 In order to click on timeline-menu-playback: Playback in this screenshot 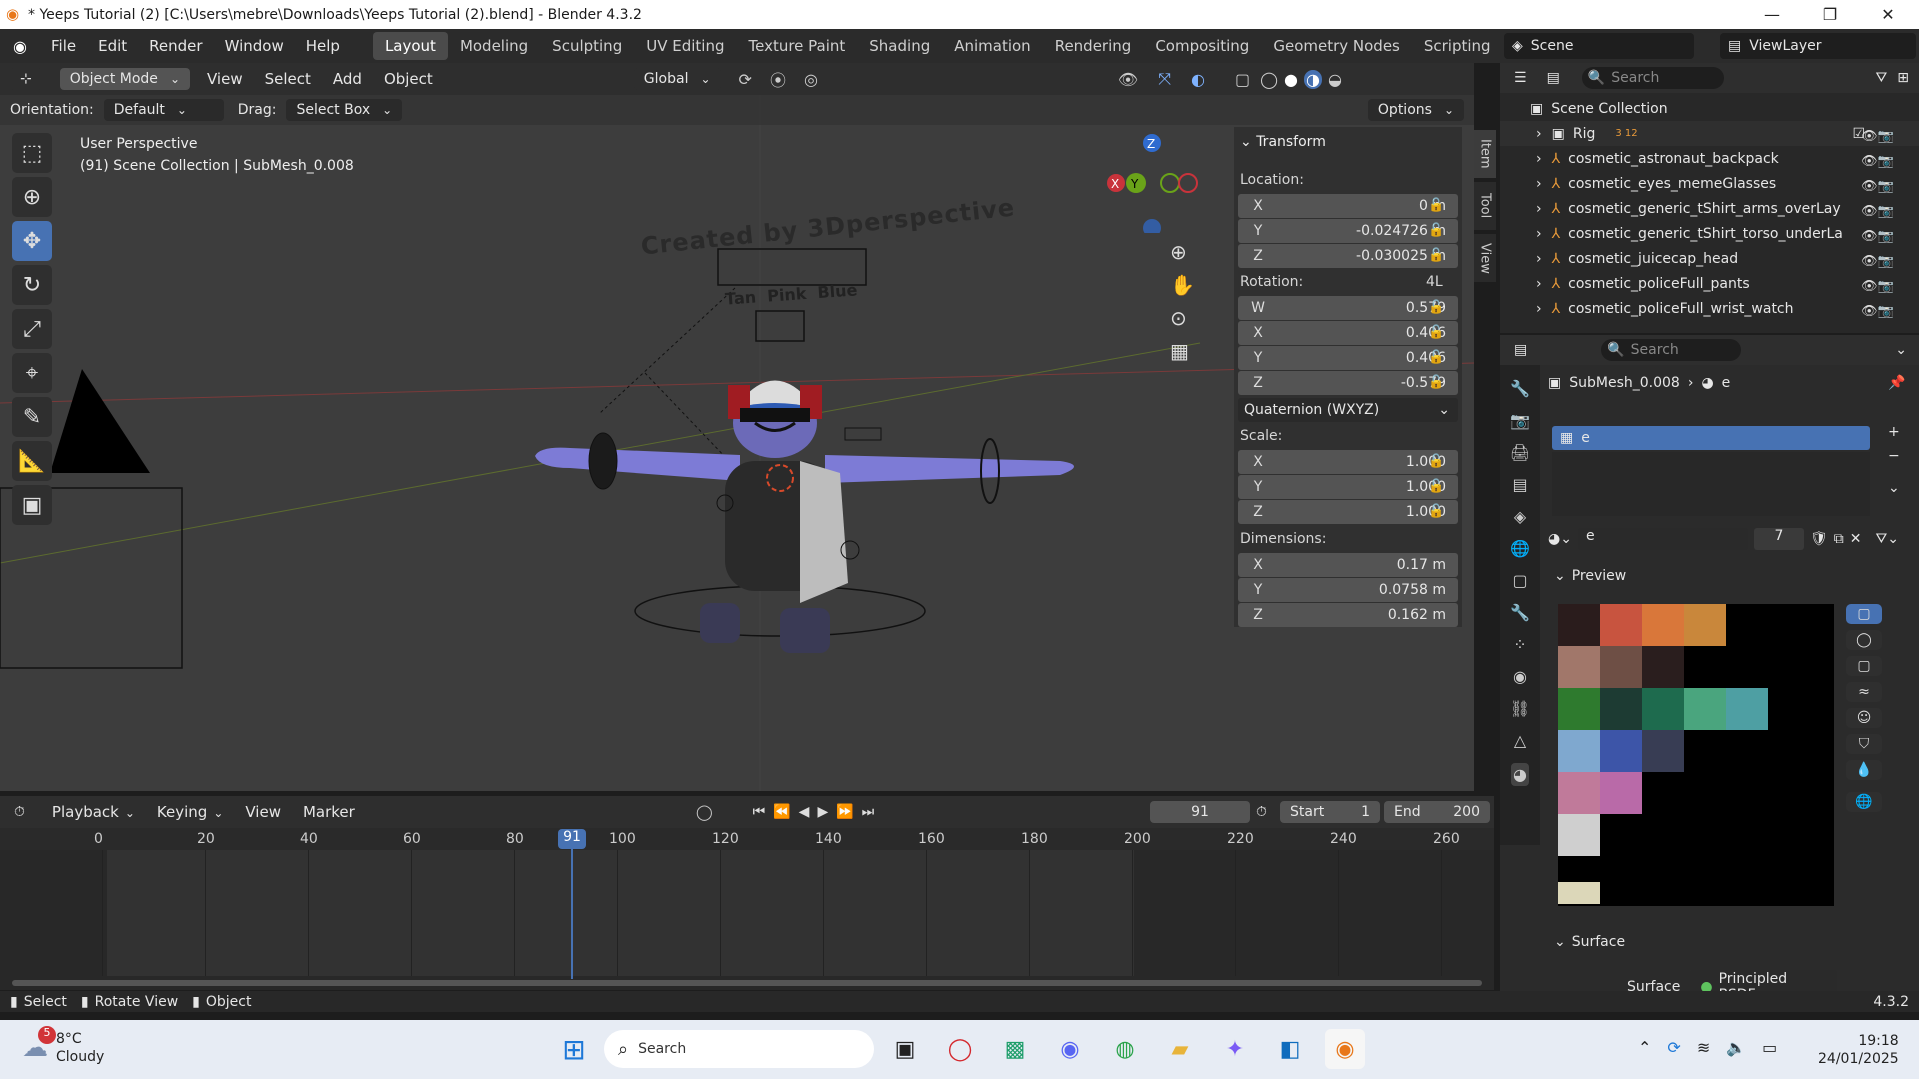, I will do `click(93, 812)`.